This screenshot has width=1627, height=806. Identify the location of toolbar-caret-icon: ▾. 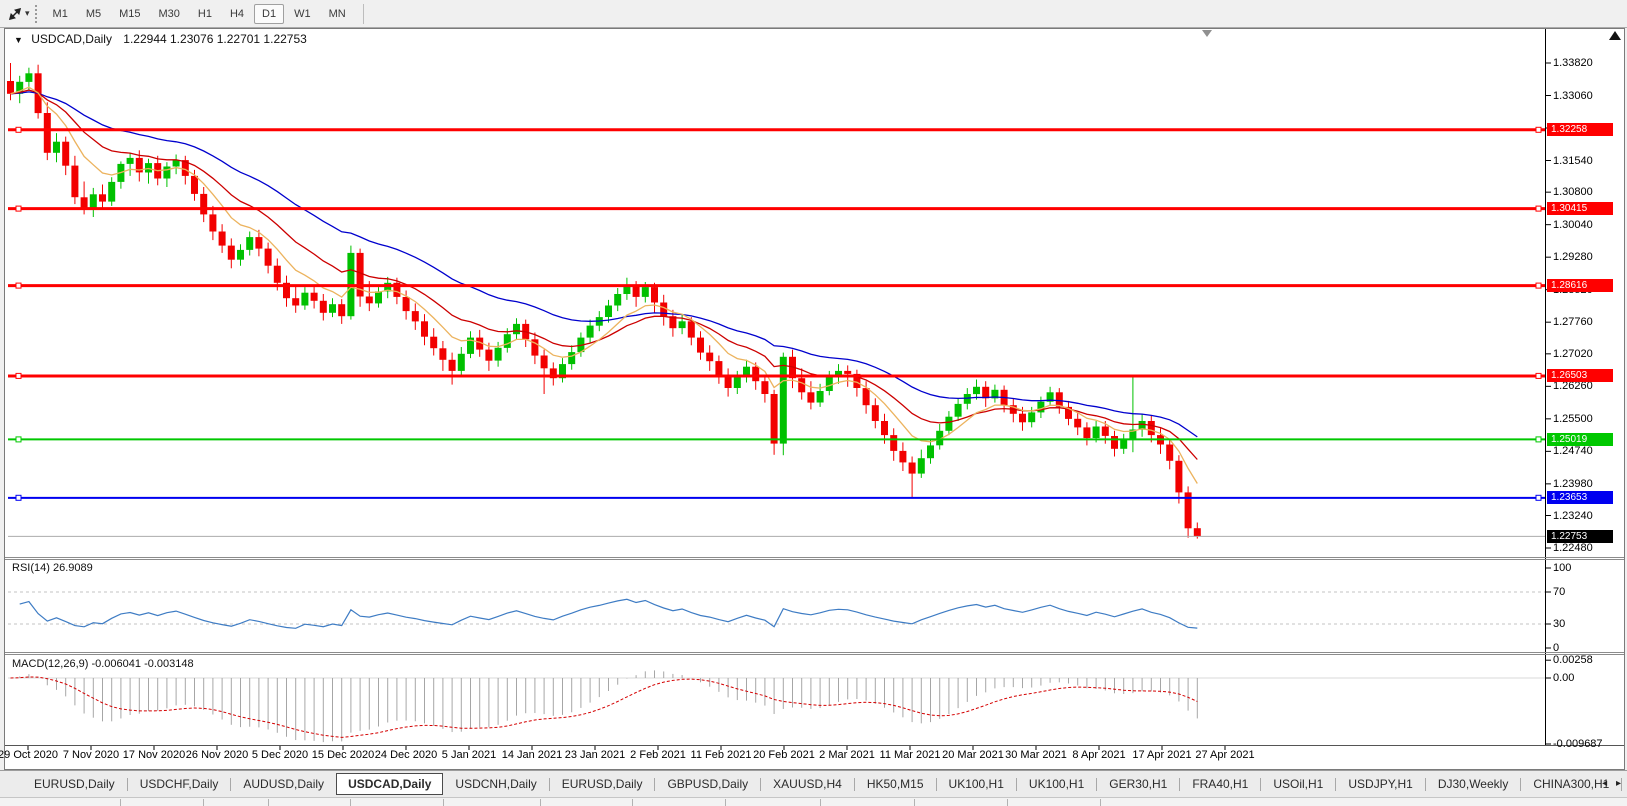
(27, 13).